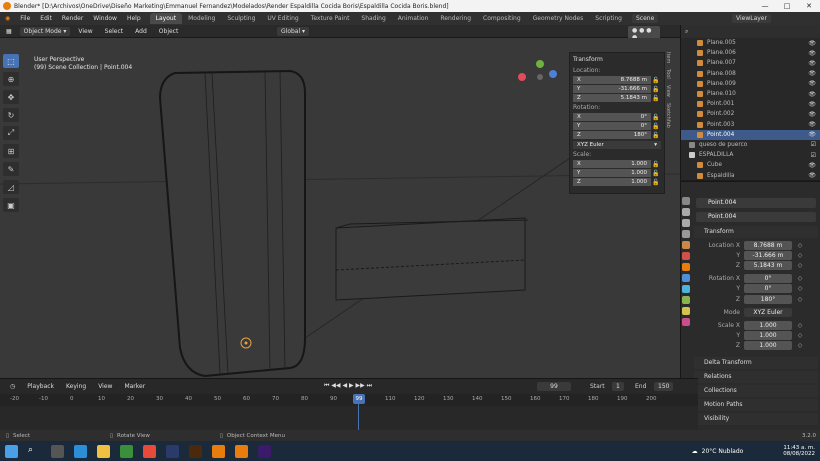 This screenshot has height=461, width=820. I want to click on outliner-item: Plane.005 👁, so click(750, 43).